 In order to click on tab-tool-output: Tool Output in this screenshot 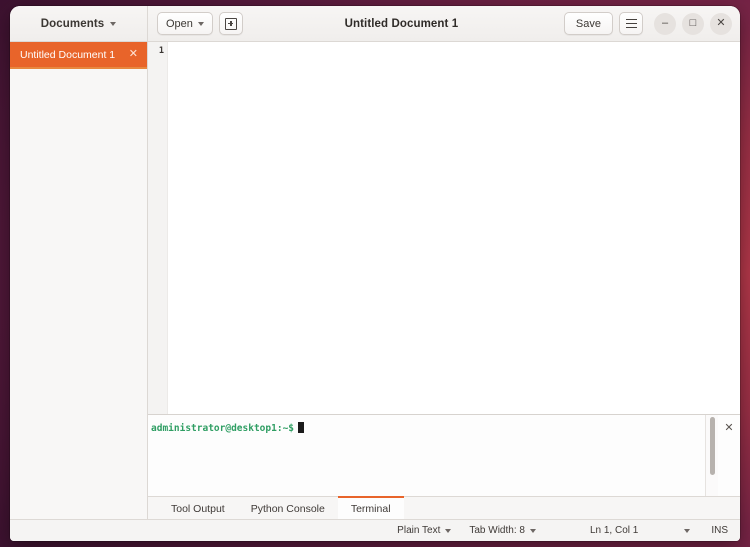, I will do `click(198, 507)`.